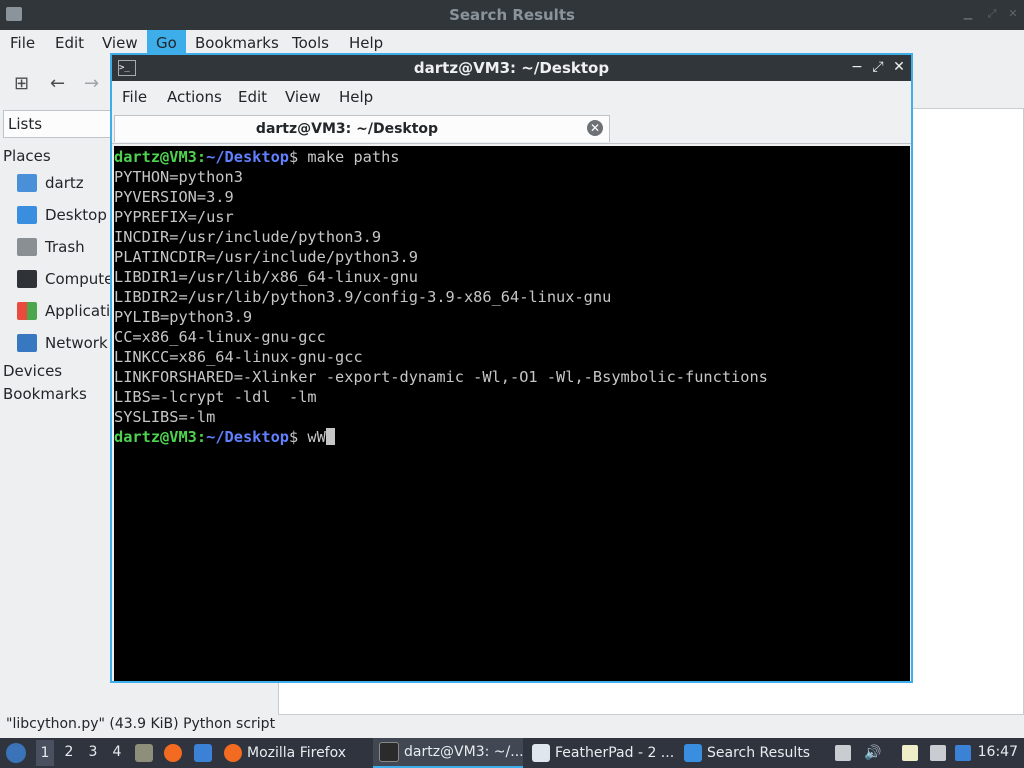 The height and width of the screenshot is (768, 1024). I want to click on new-tab-icon: ⊞, so click(21, 83).